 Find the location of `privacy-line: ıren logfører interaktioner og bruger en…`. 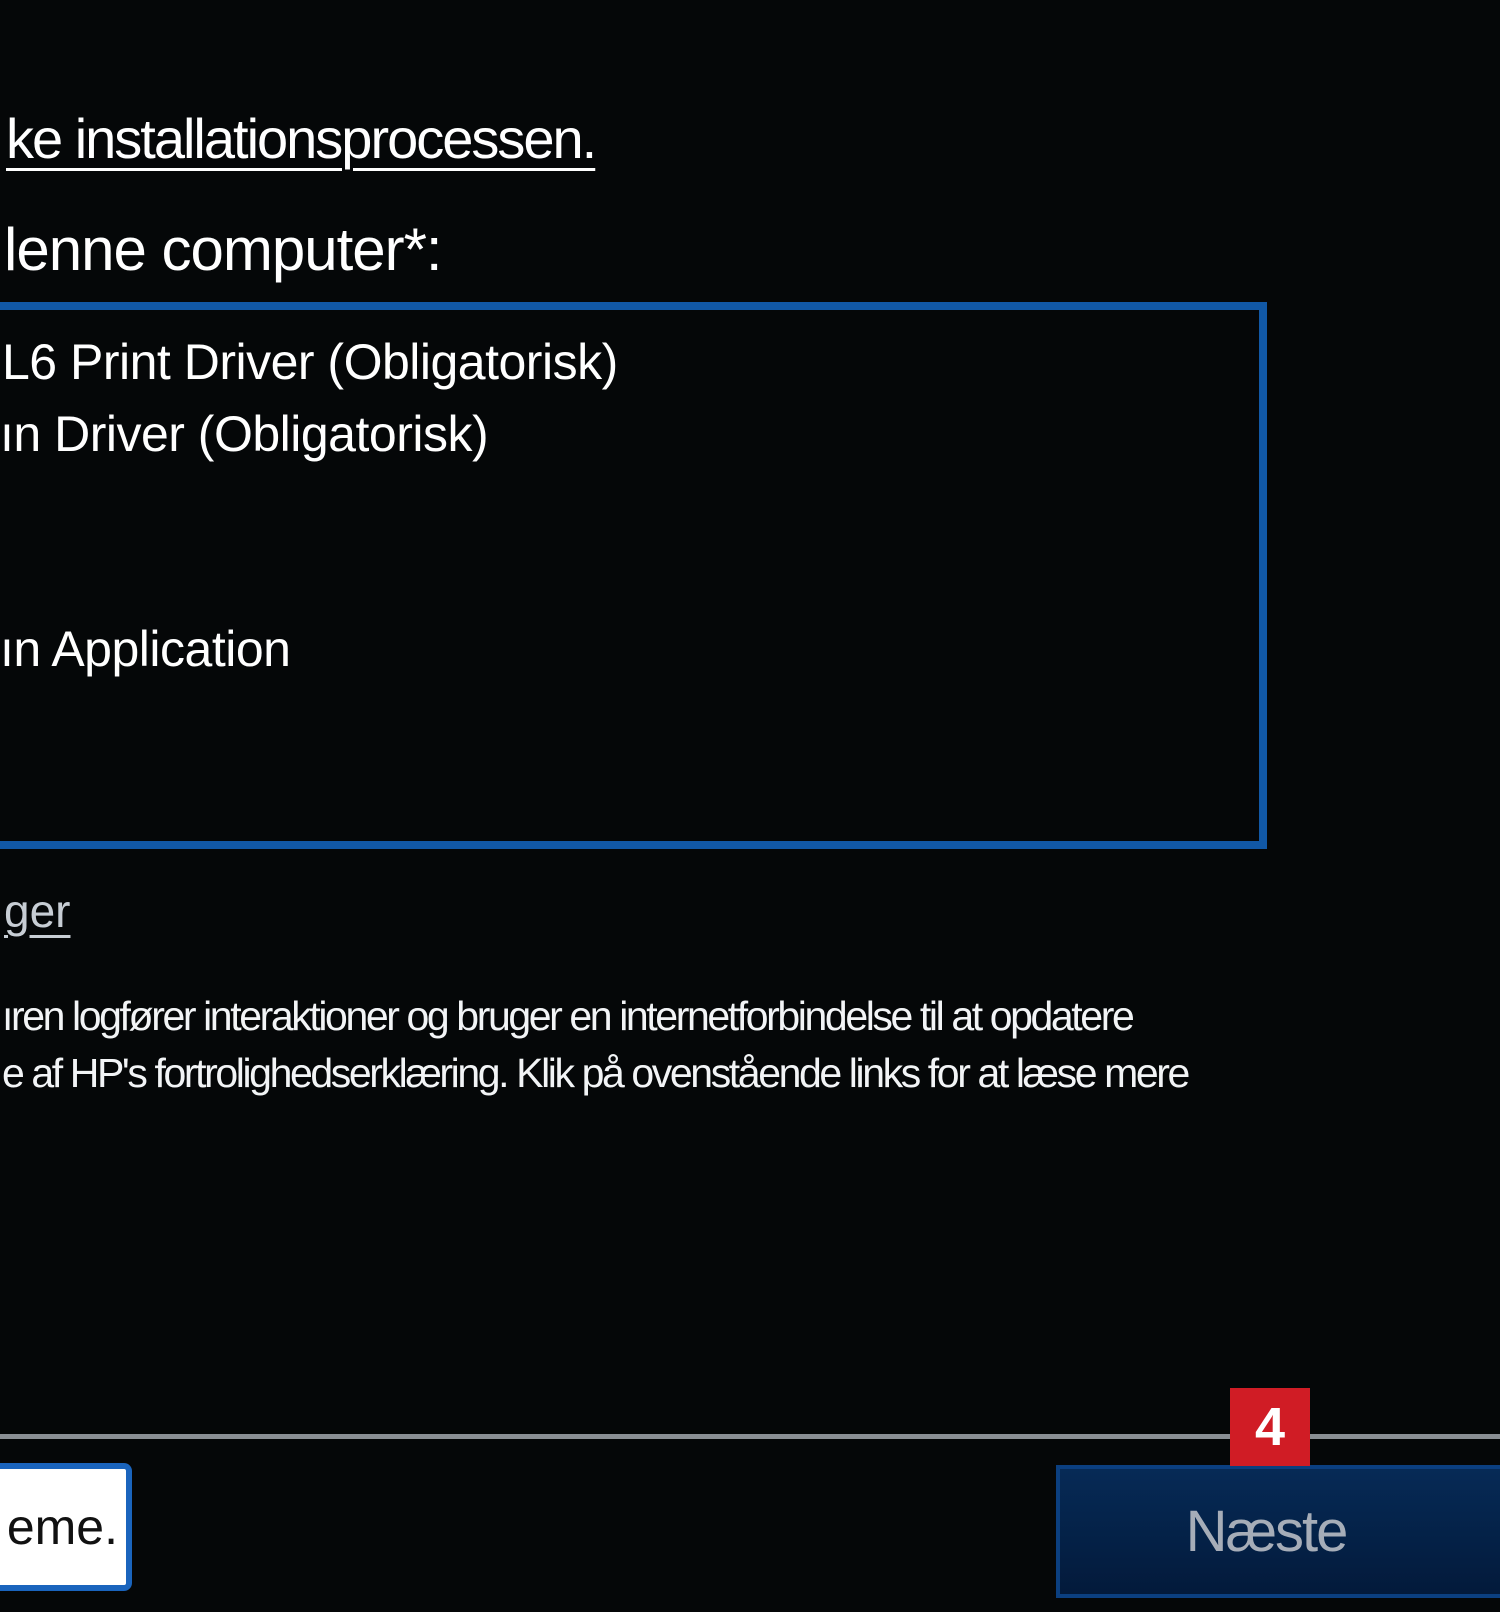

privacy-line: ıren logfører interaktioner og bruger en… is located at coordinates (568, 1016).